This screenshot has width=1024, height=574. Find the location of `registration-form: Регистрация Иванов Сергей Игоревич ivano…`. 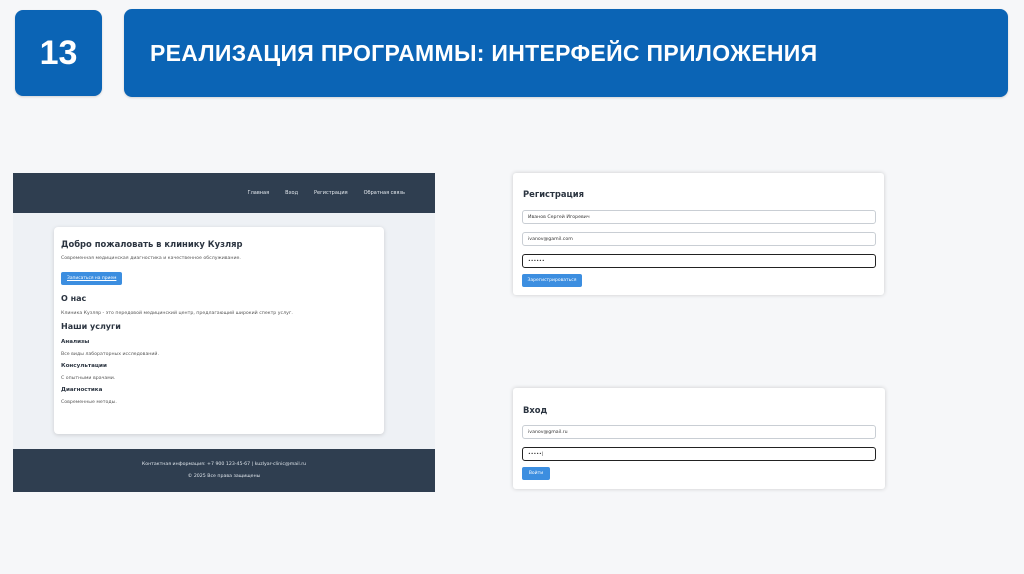

registration-form: Регистрация Иванов Сергей Игоревич ivano… is located at coordinates (698, 234).